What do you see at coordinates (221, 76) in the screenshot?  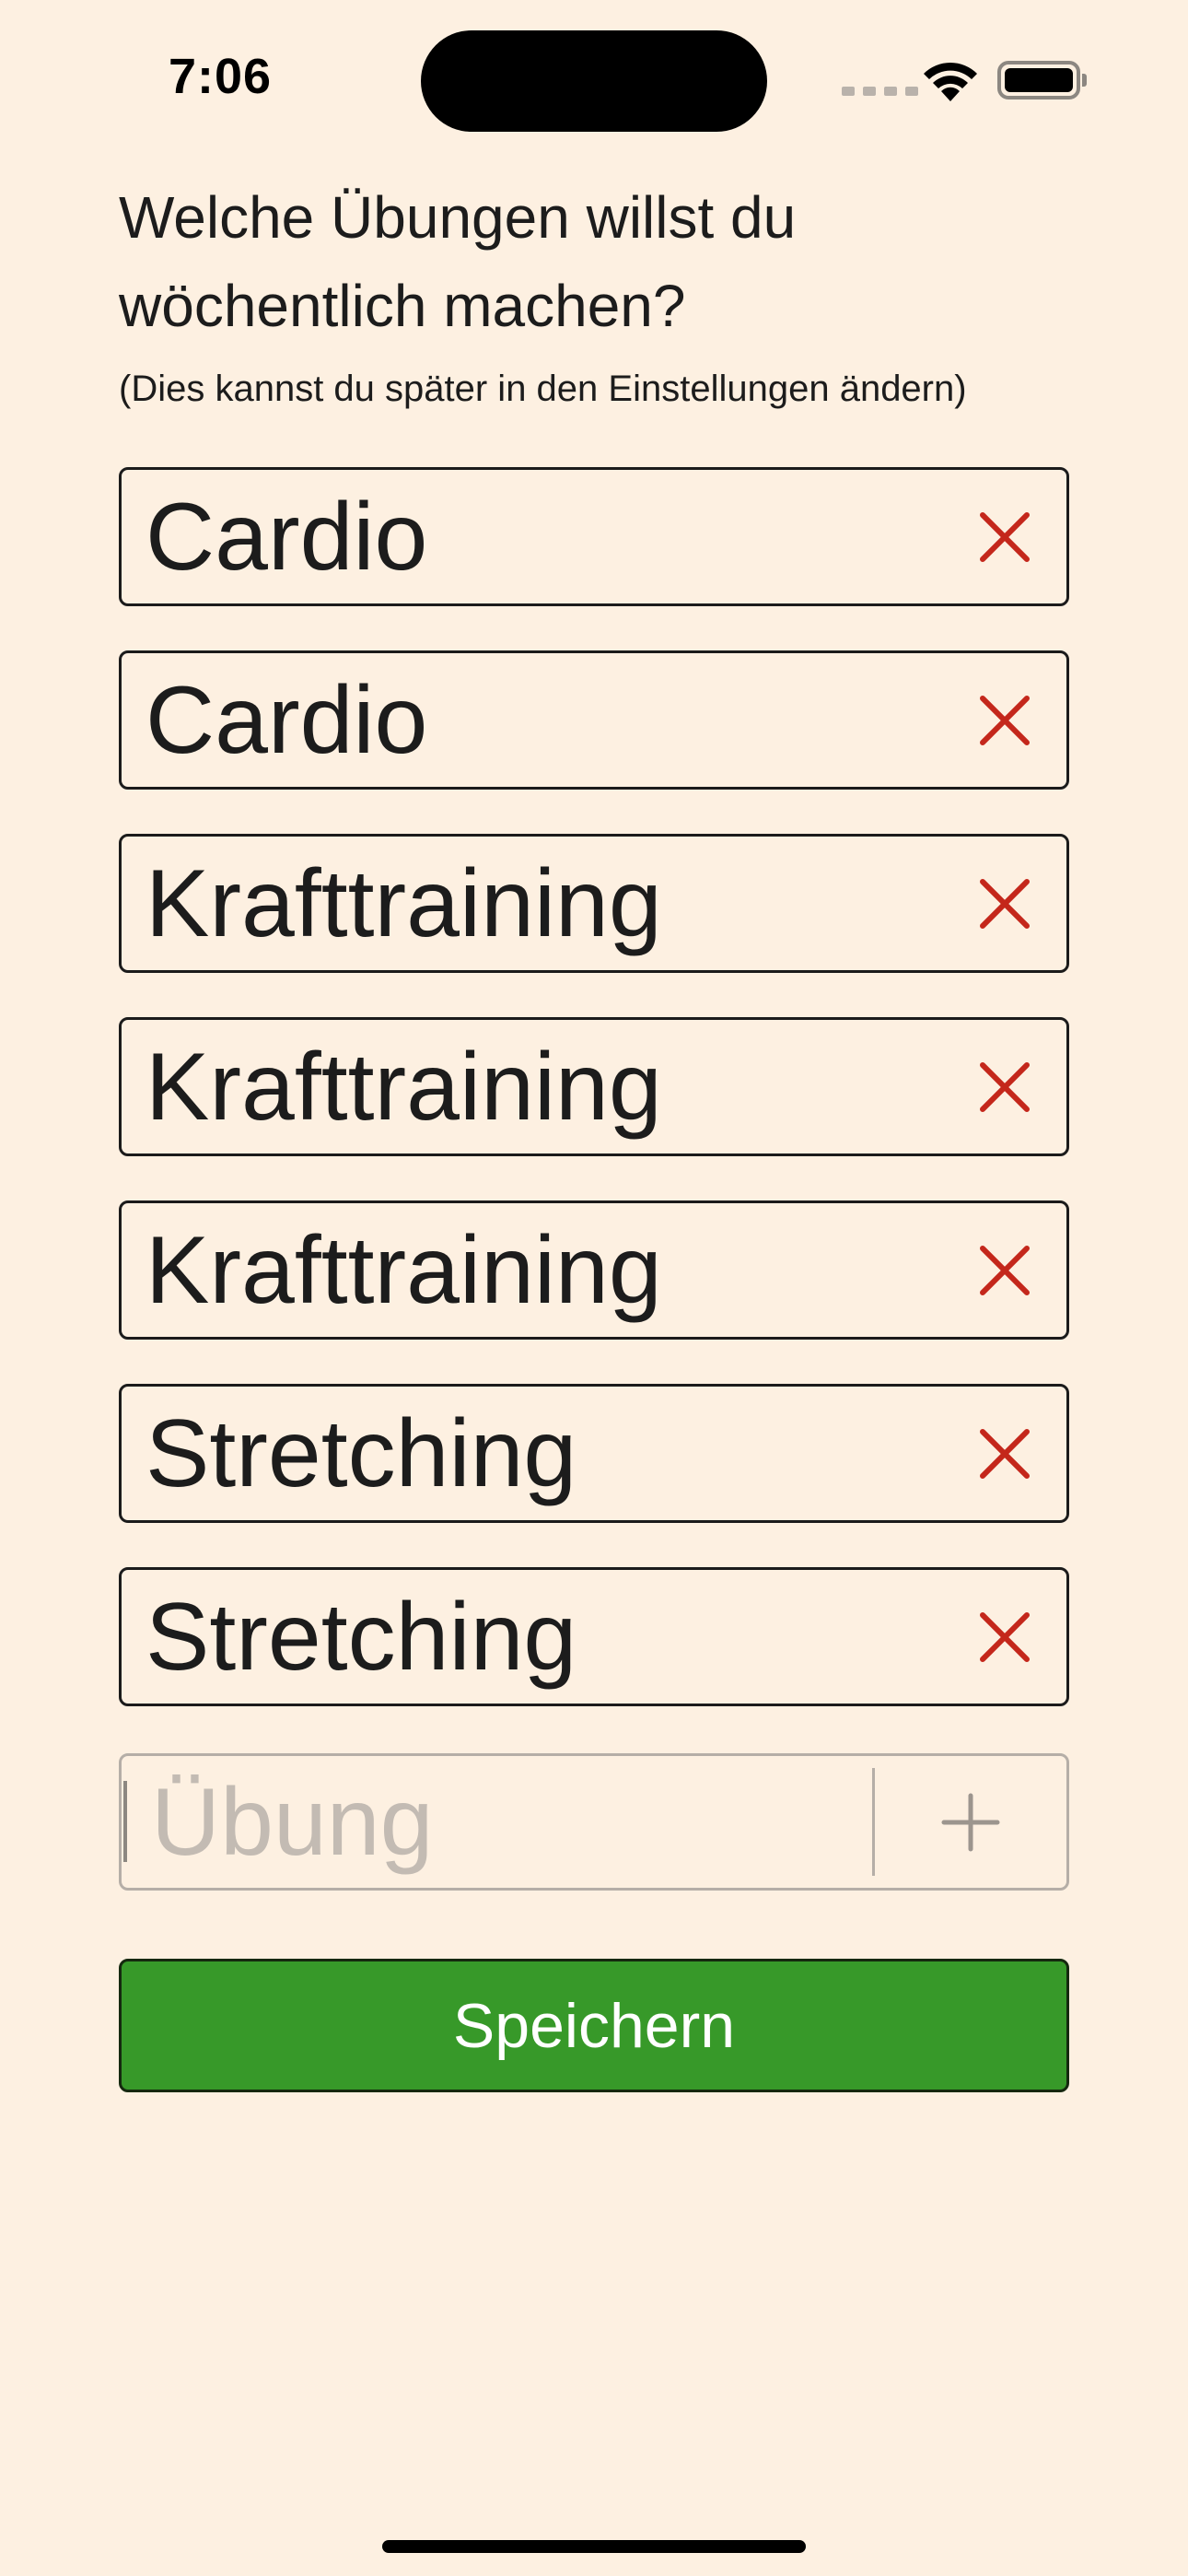 I see `status-time: 7:06` at bounding box center [221, 76].